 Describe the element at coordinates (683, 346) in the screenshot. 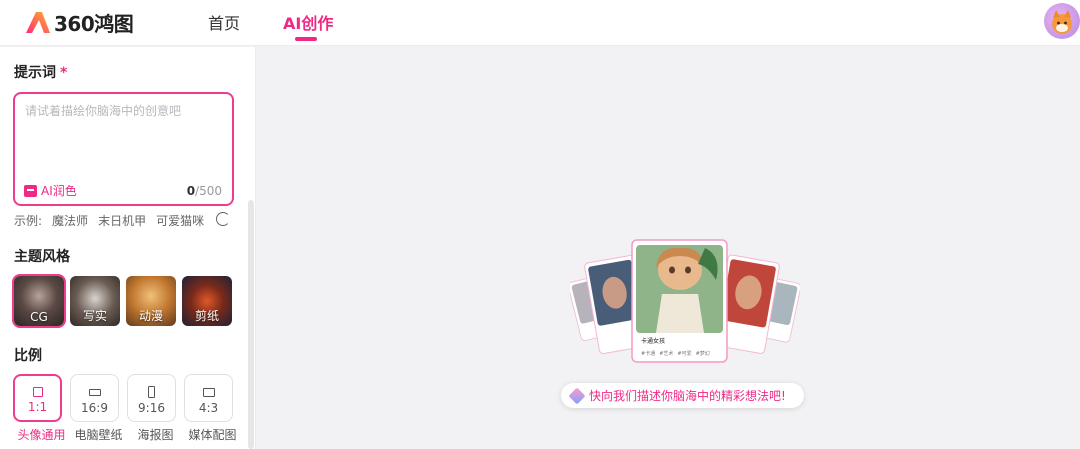

I see `front-card-caption: 卡通女孩 #卡通 #艺术 #可爱 #梦幻` at that location.